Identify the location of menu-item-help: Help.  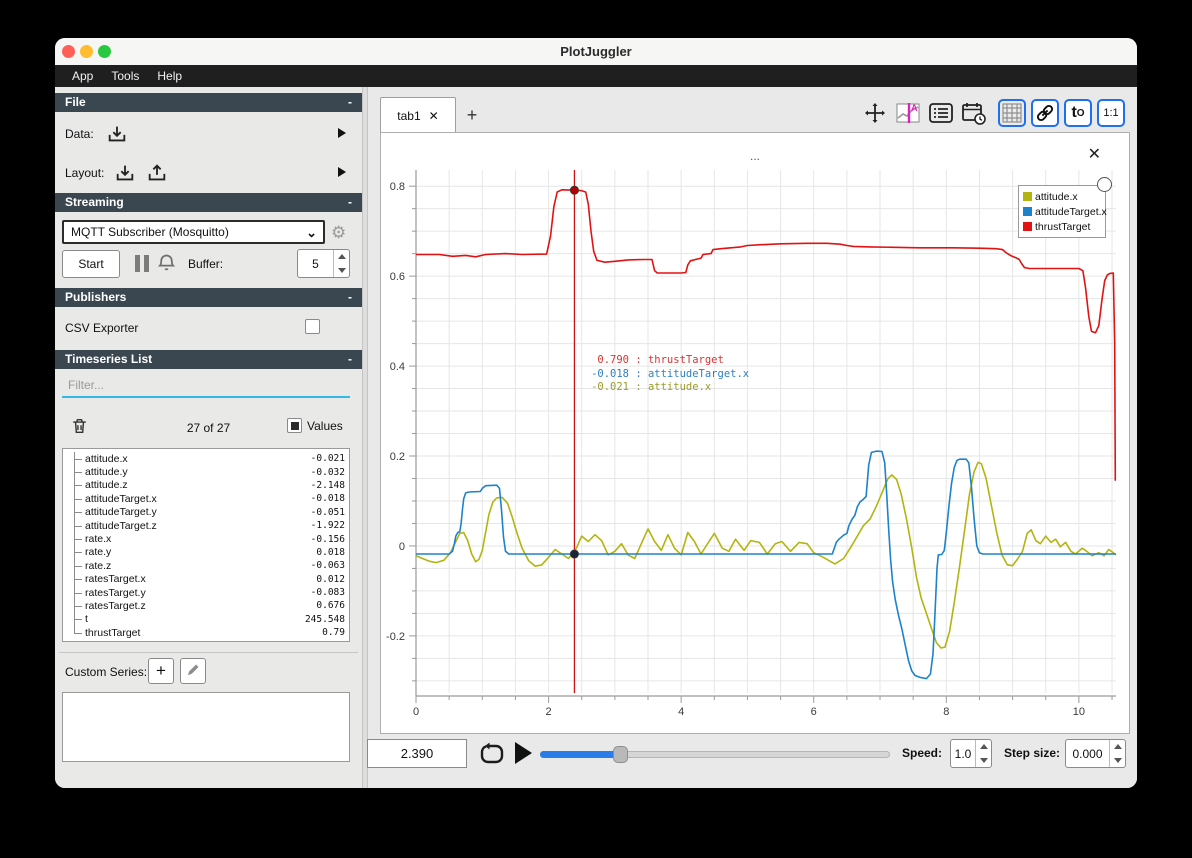
(169, 76).